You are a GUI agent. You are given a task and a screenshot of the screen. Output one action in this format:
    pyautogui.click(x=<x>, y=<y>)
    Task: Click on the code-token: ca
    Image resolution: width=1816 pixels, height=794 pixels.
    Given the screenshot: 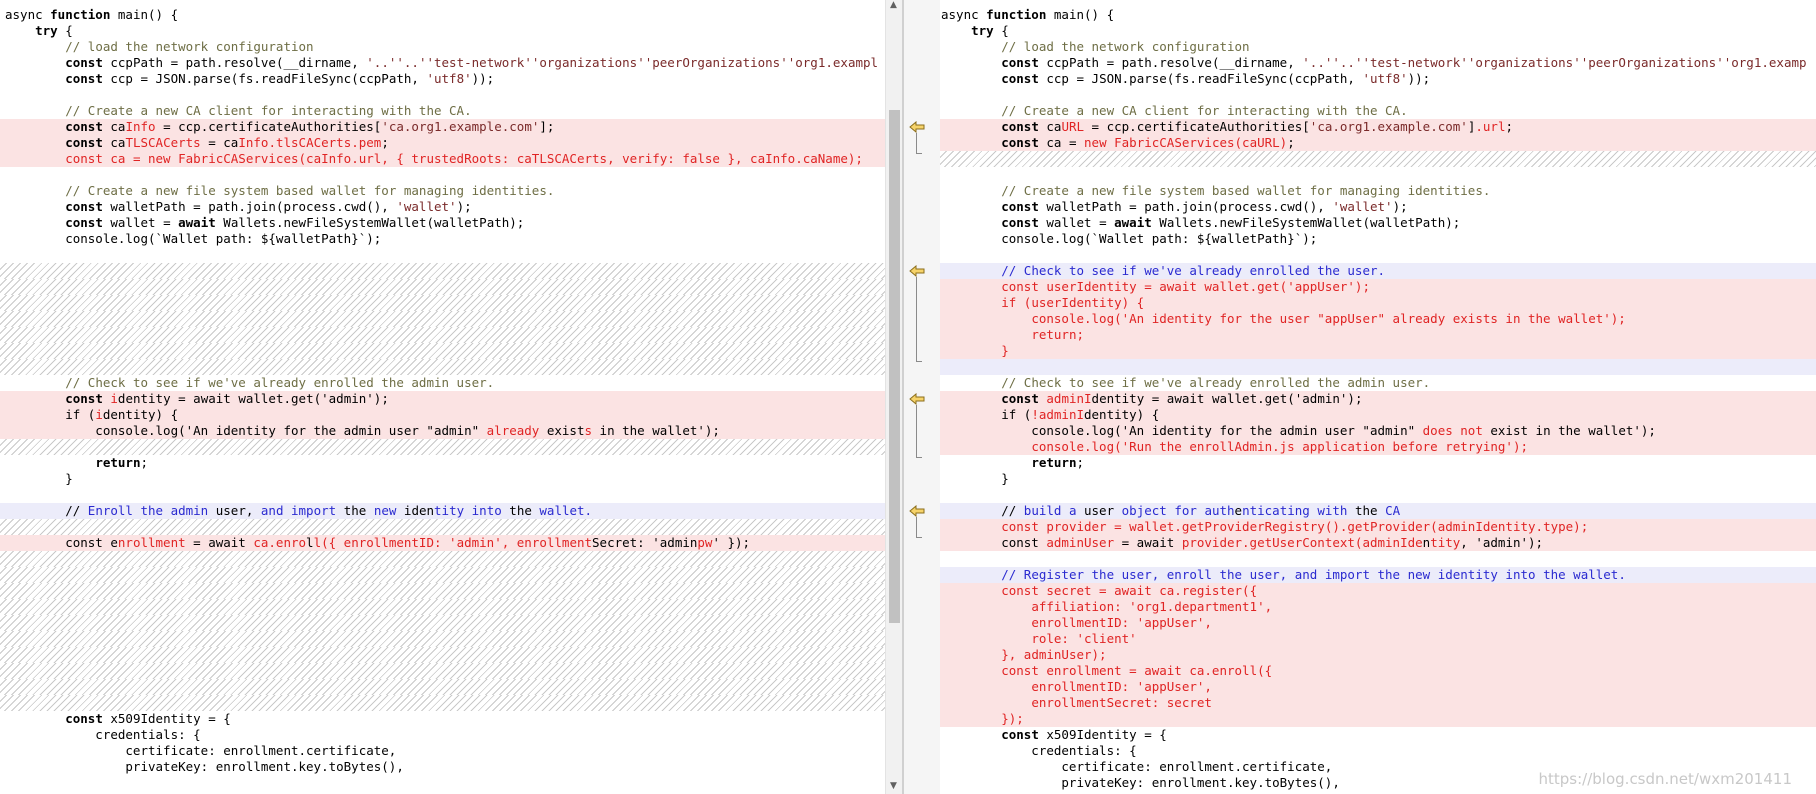 What is the action you would take?
    pyautogui.click(x=114, y=142)
    